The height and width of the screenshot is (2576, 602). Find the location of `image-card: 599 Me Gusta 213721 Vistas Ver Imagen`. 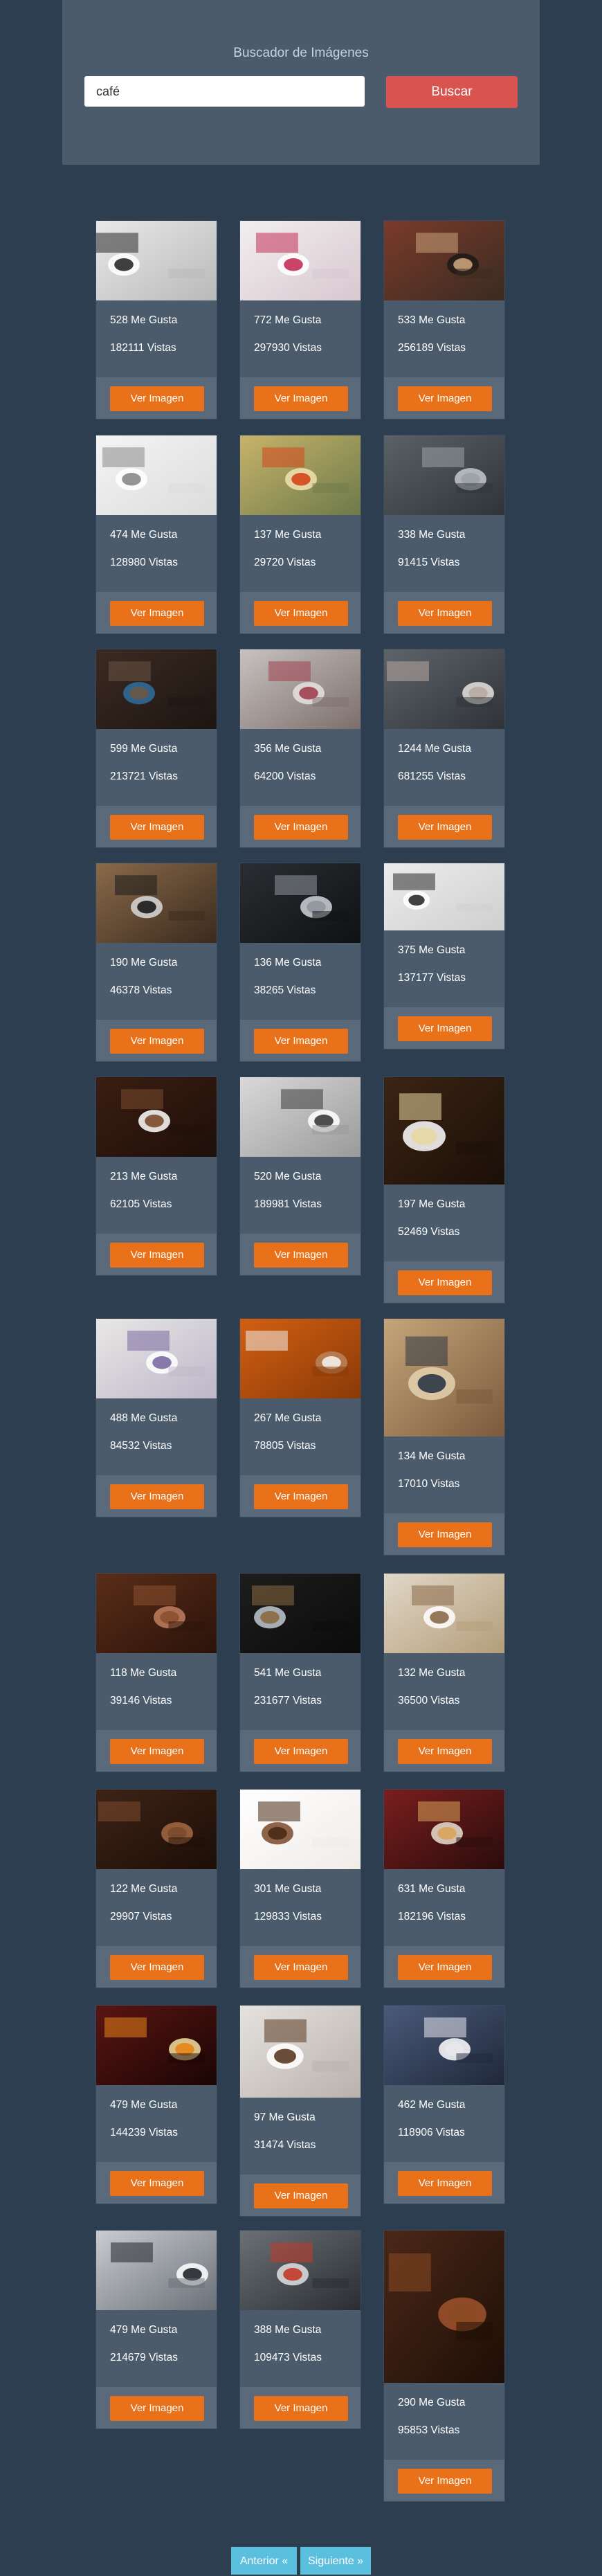

image-card: 599 Me Gusta 213721 Vistas Ver Imagen is located at coordinates (156, 748).